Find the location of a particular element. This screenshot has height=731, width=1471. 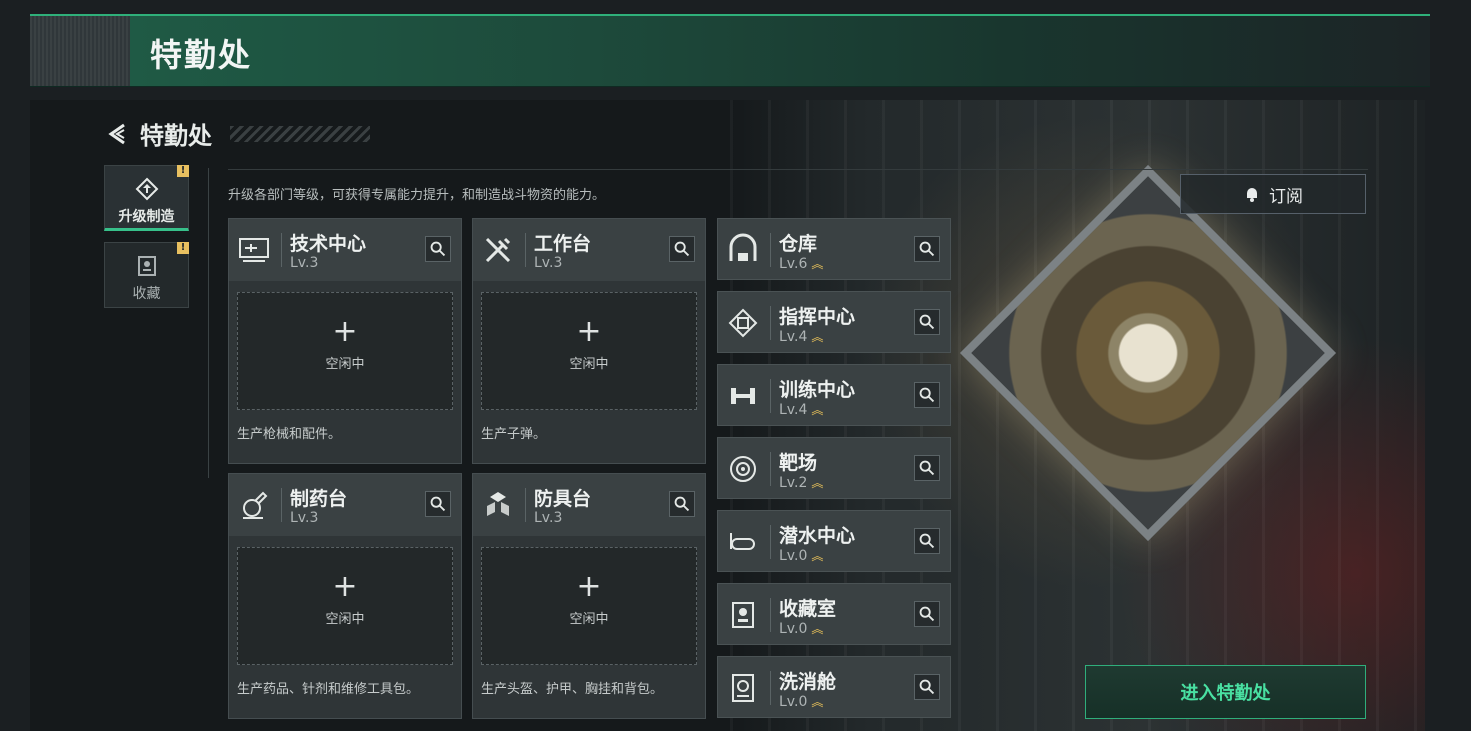

department-card-diving-center: 潜水中心 Lv.0 ︽ is located at coordinates (834, 541).